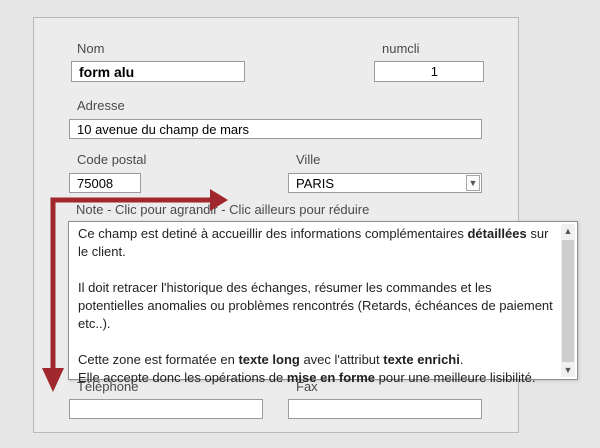 This screenshot has width=600, height=448. I want to click on numcli-label: numcli, so click(401, 48).